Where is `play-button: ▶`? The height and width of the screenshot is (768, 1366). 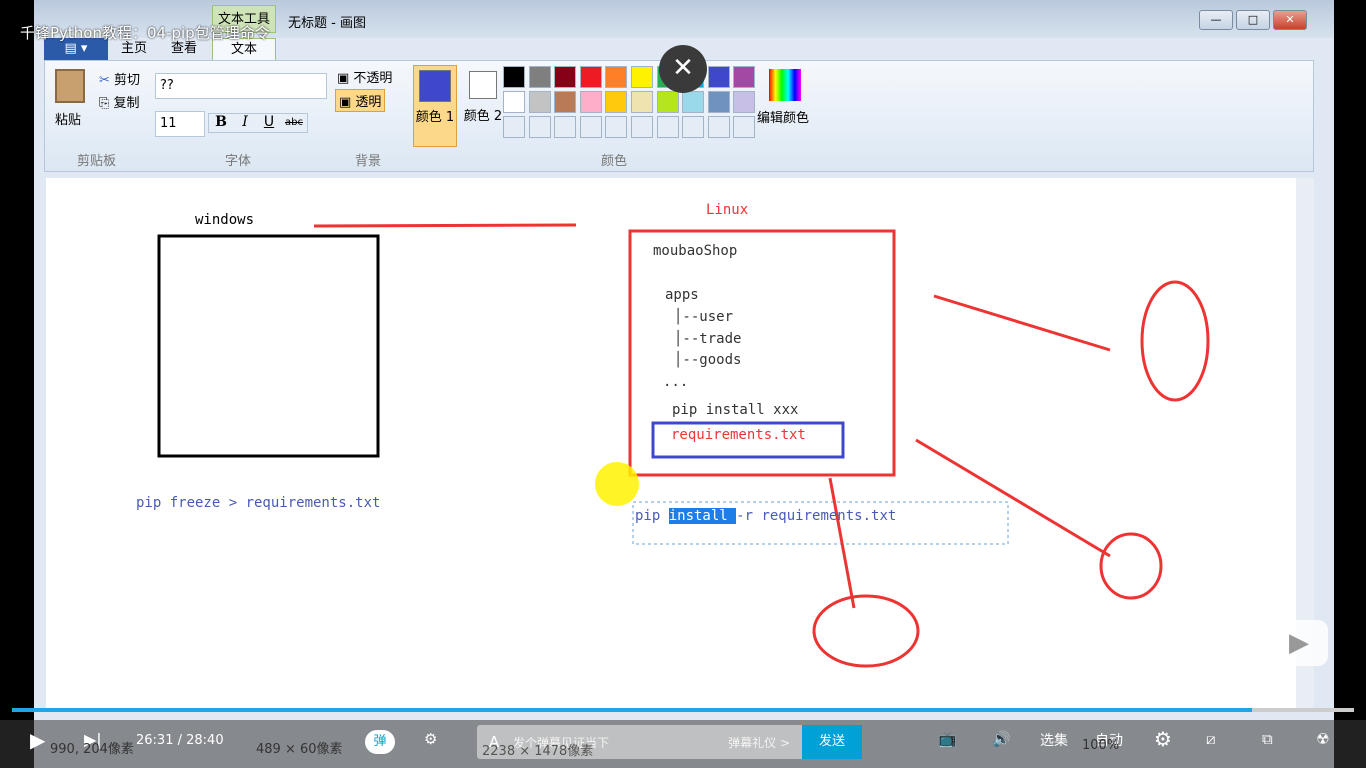 play-button: ▶ is located at coordinates (37, 740).